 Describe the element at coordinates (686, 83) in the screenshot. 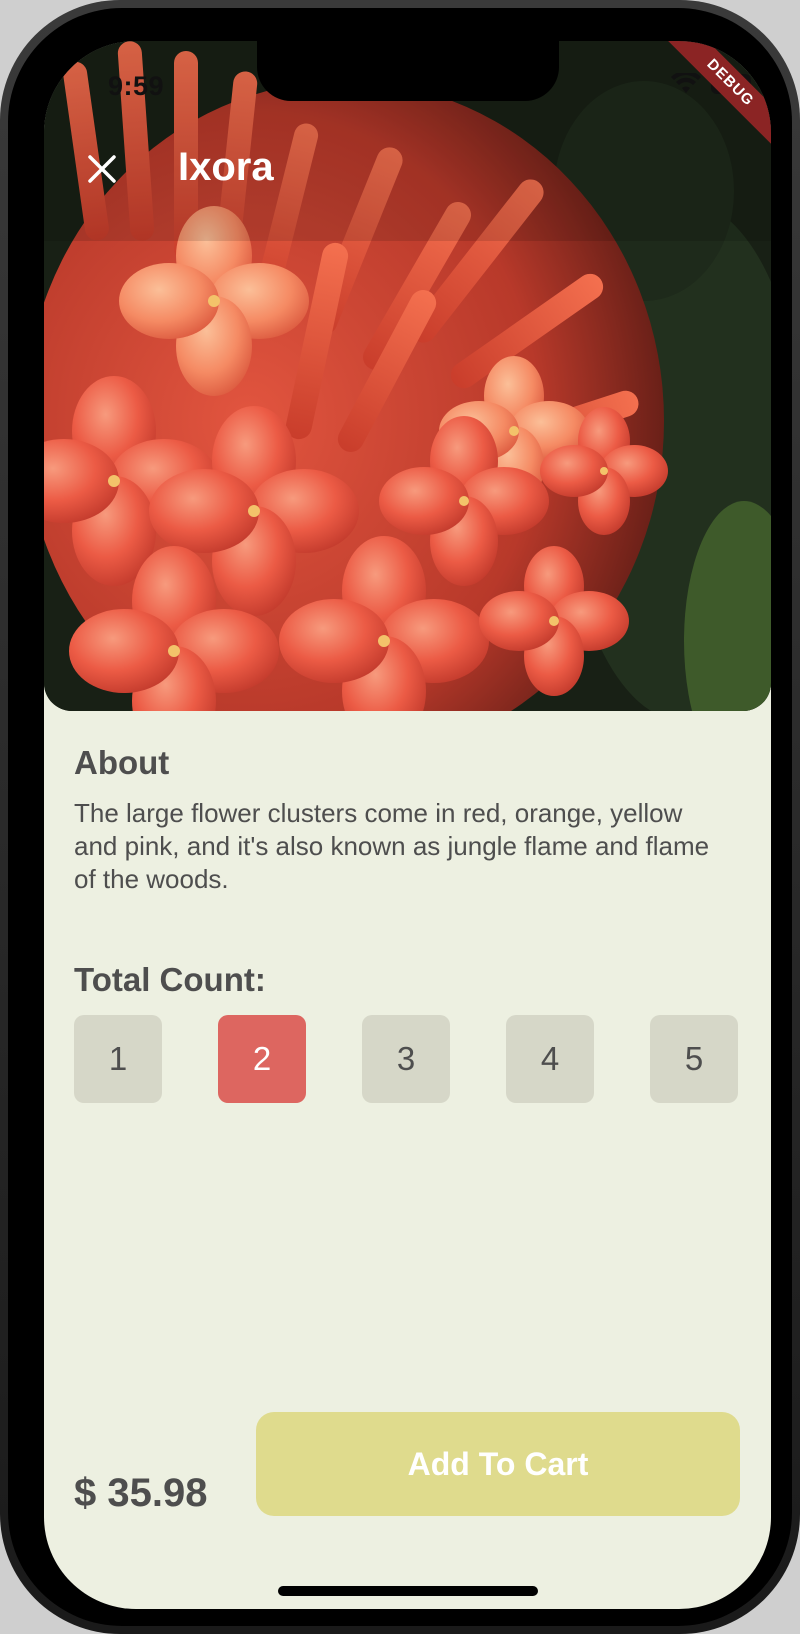

I see `wifi-icon` at that location.